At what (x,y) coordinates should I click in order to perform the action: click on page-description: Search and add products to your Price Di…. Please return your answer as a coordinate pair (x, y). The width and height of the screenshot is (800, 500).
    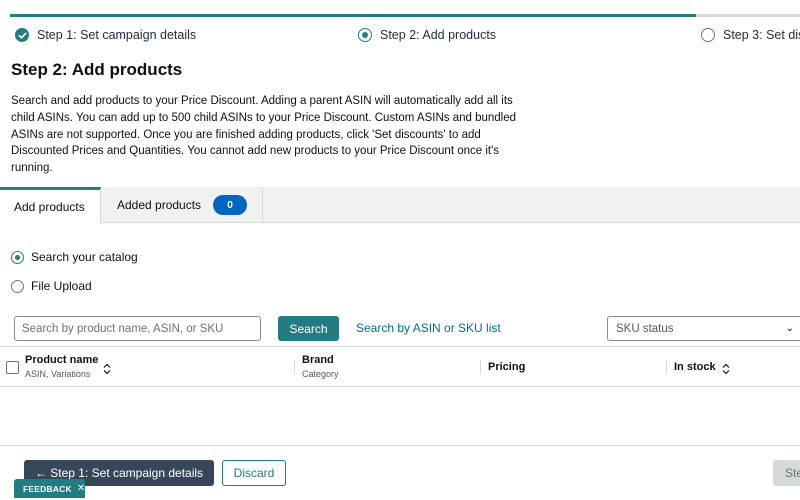
    Looking at the image, I should click on (264, 135).